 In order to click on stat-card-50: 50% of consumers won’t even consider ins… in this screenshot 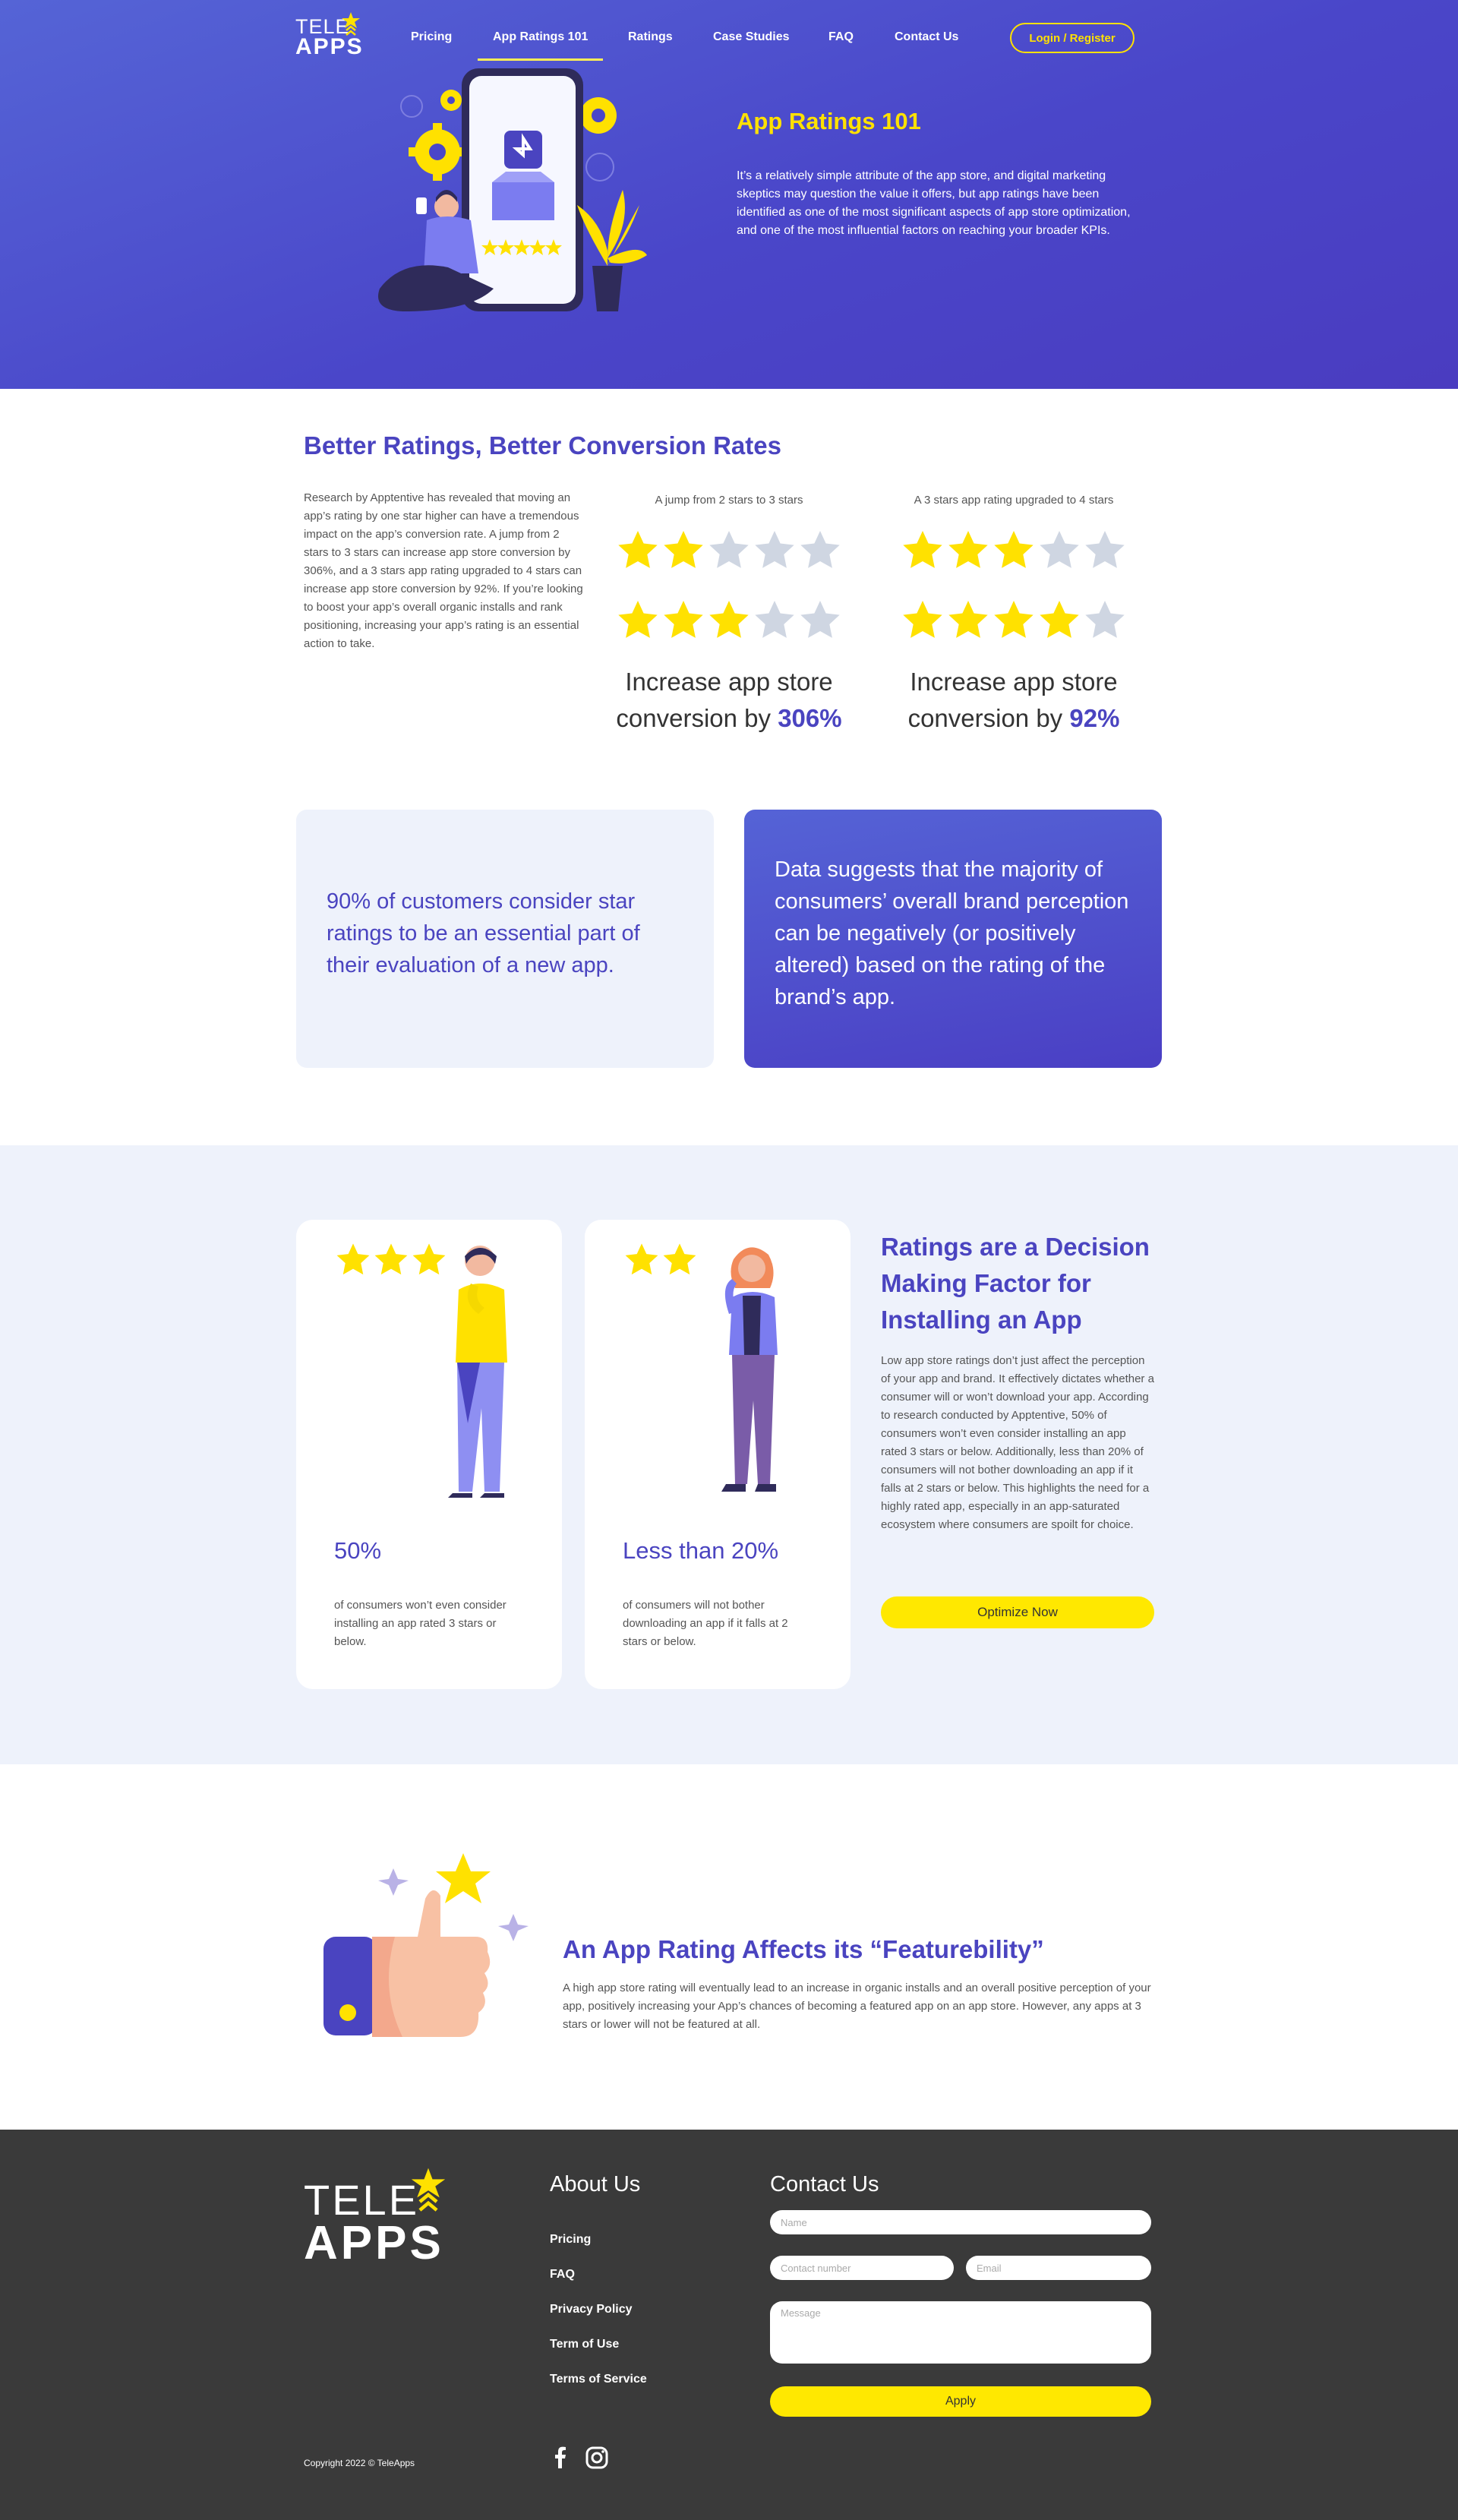, I will do `click(429, 1455)`.